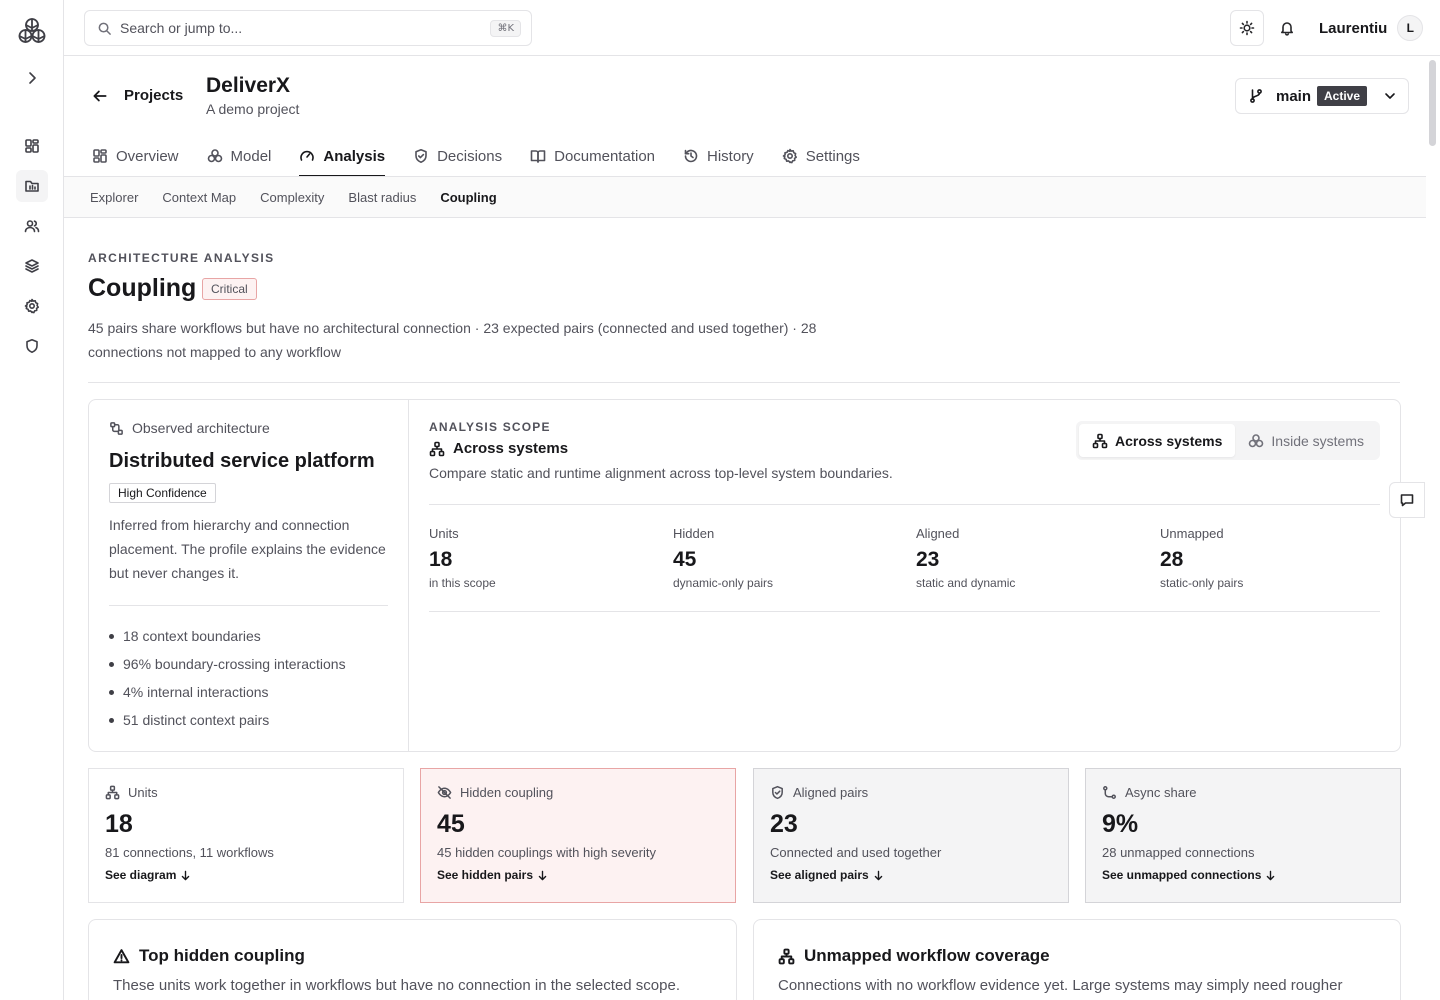 This screenshot has height=1000, width=1440. What do you see at coordinates (904, 504) in the screenshot?
I see `stats-divider-top` at bounding box center [904, 504].